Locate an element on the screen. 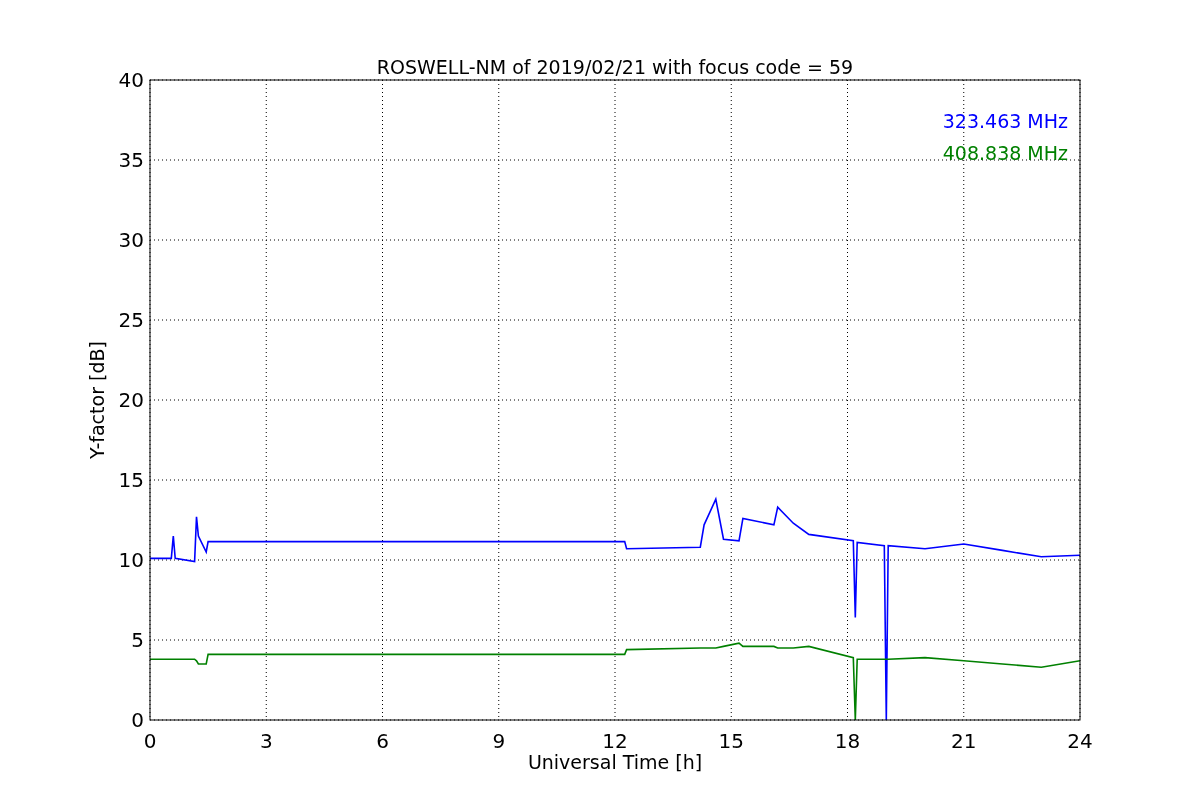 The width and height of the screenshot is (1200, 800). x-tick-label: 3 is located at coordinates (266, 741).